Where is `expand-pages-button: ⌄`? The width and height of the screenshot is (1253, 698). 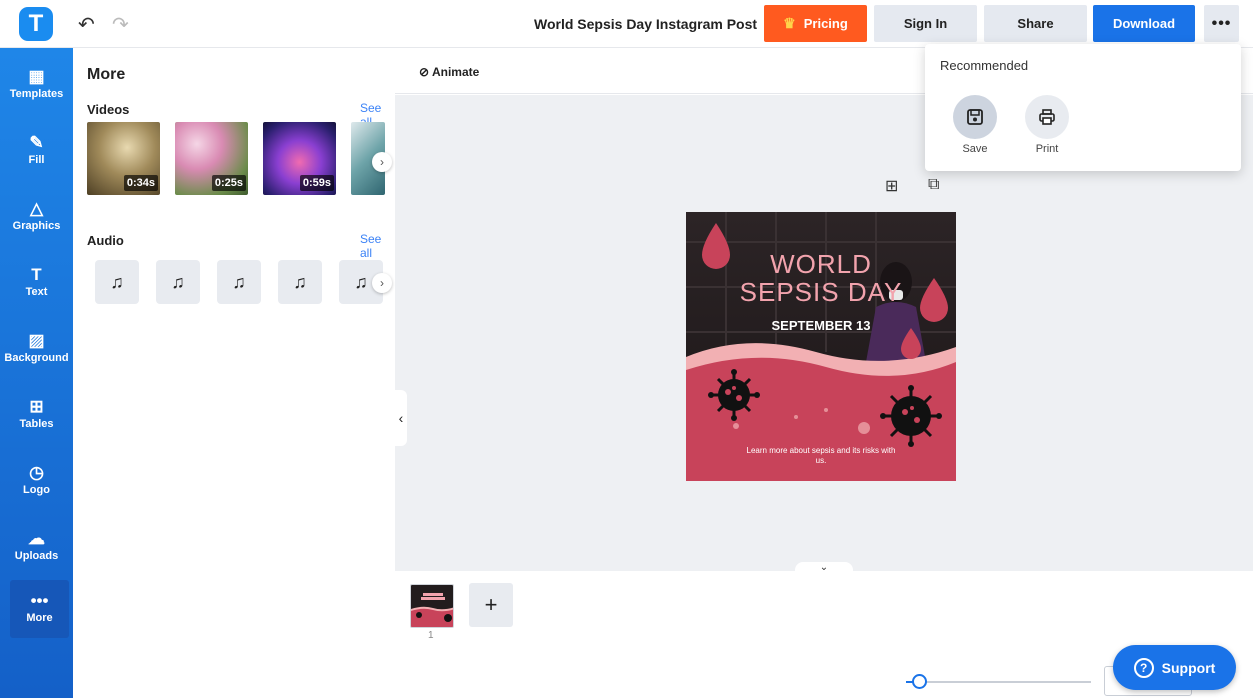 expand-pages-button: ⌄ is located at coordinates (824, 568).